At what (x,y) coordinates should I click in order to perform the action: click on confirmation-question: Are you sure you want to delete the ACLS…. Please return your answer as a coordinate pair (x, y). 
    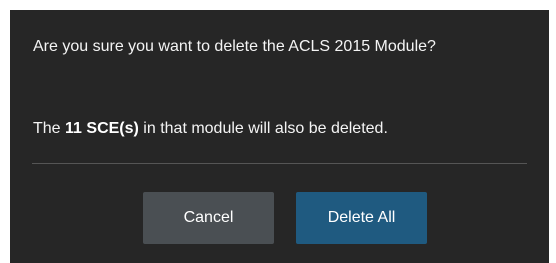
    Looking at the image, I should click on (234, 46).